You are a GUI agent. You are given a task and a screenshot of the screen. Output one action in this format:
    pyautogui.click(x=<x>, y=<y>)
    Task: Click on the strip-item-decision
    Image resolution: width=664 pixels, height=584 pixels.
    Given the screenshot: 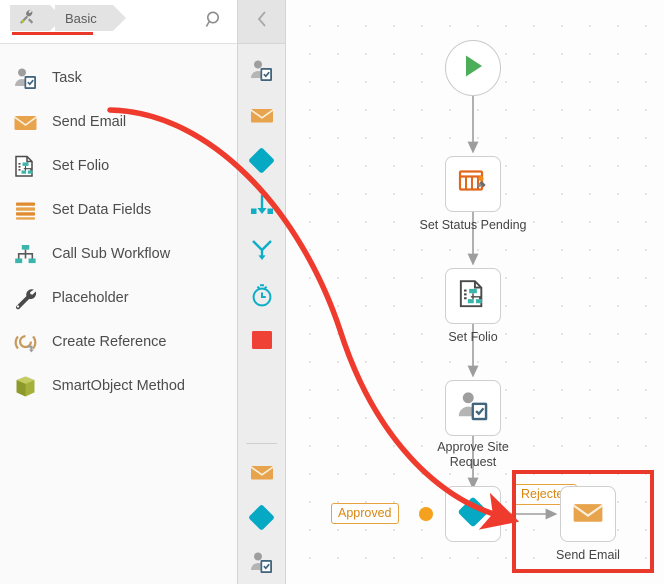 What is the action you would take?
    pyautogui.click(x=261, y=162)
    